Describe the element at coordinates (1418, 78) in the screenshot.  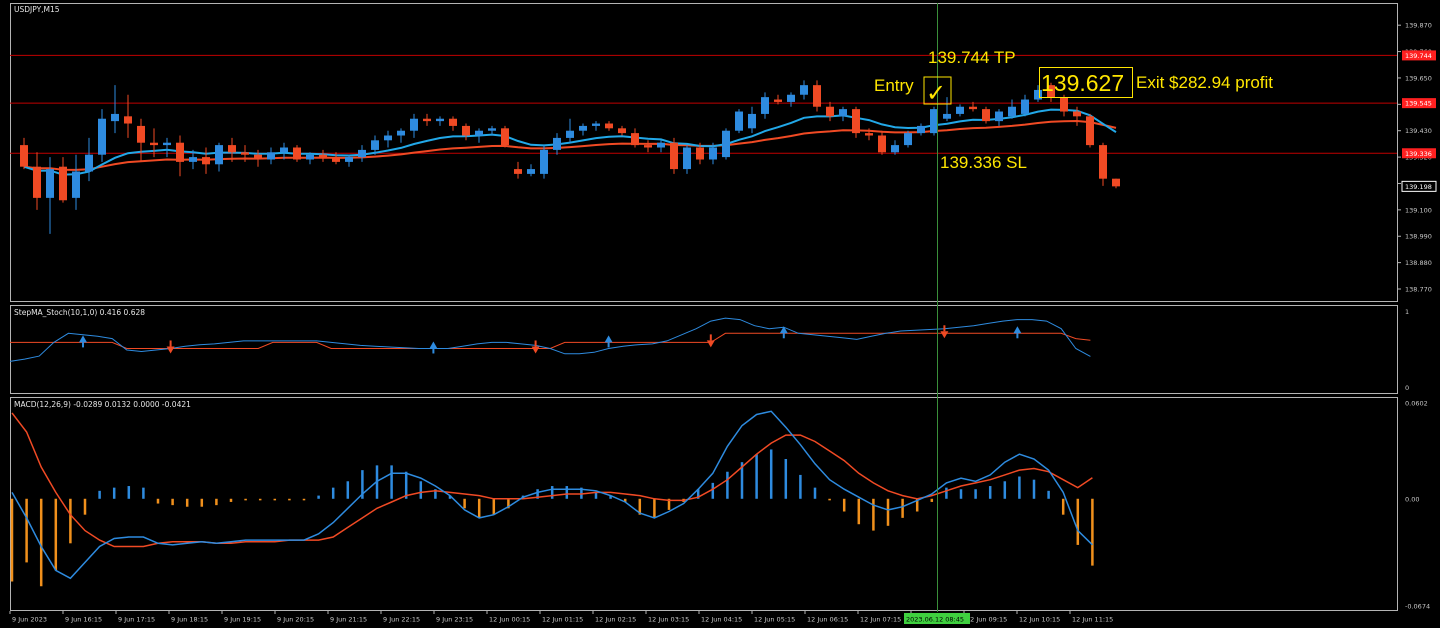
I see `price-axis-label: 139.650` at that location.